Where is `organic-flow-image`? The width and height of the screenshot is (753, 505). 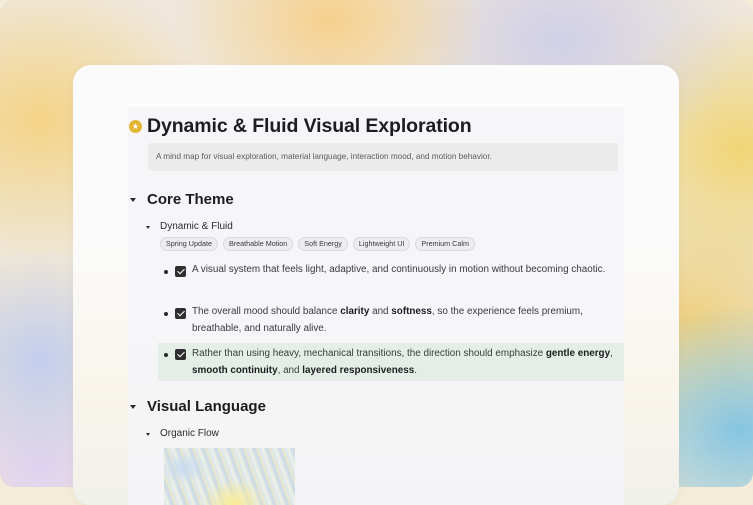 organic-flow-image is located at coordinates (229, 476).